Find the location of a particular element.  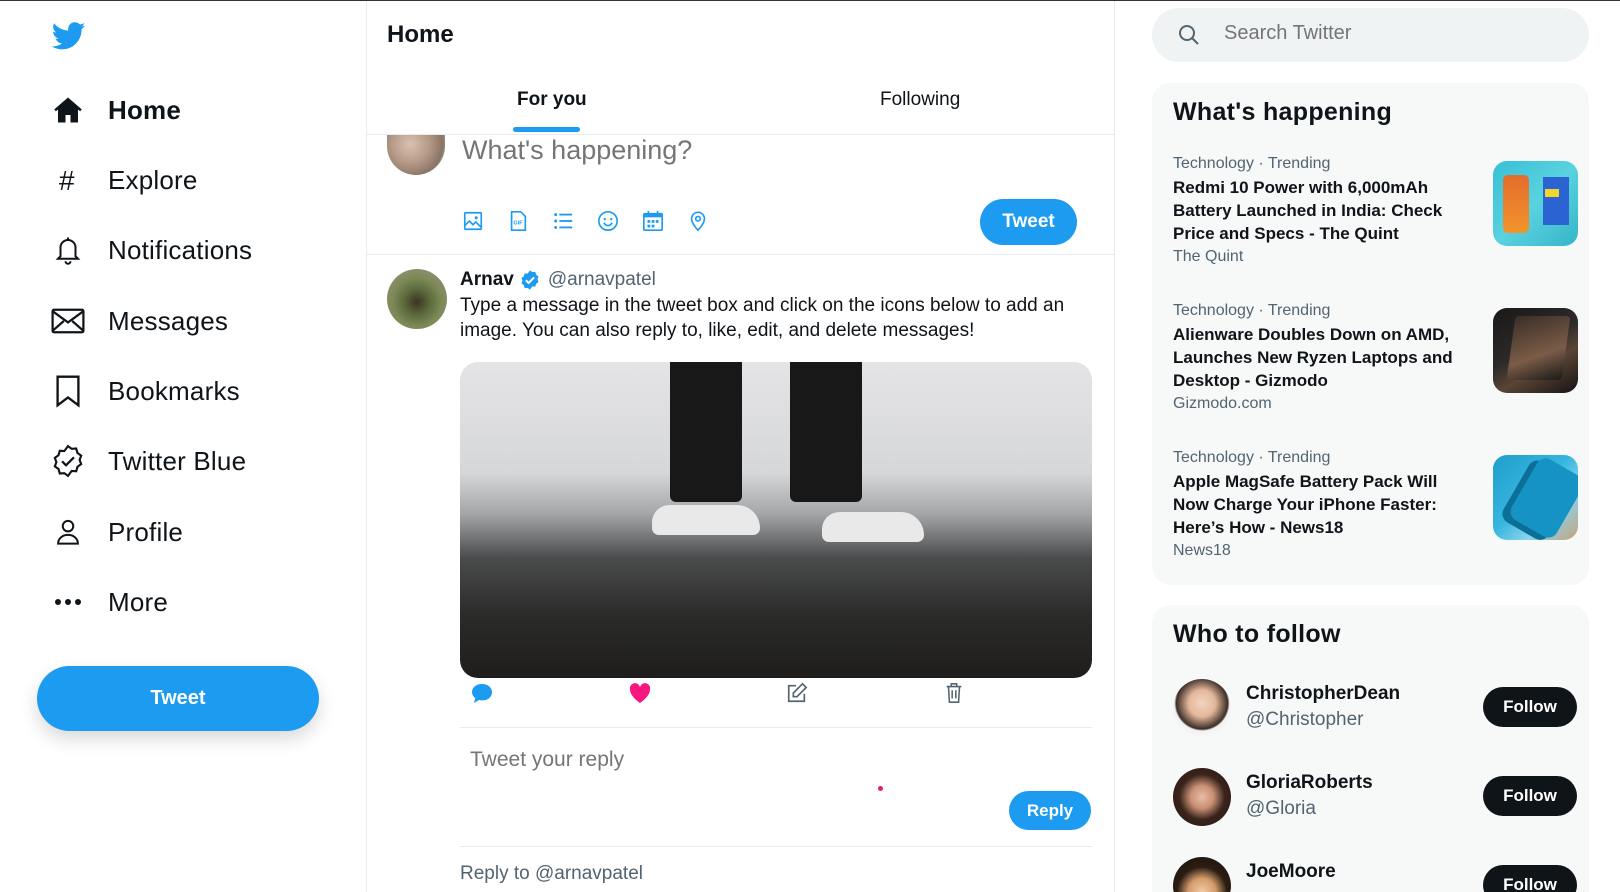

nav-label-home: Home is located at coordinates (145, 109).